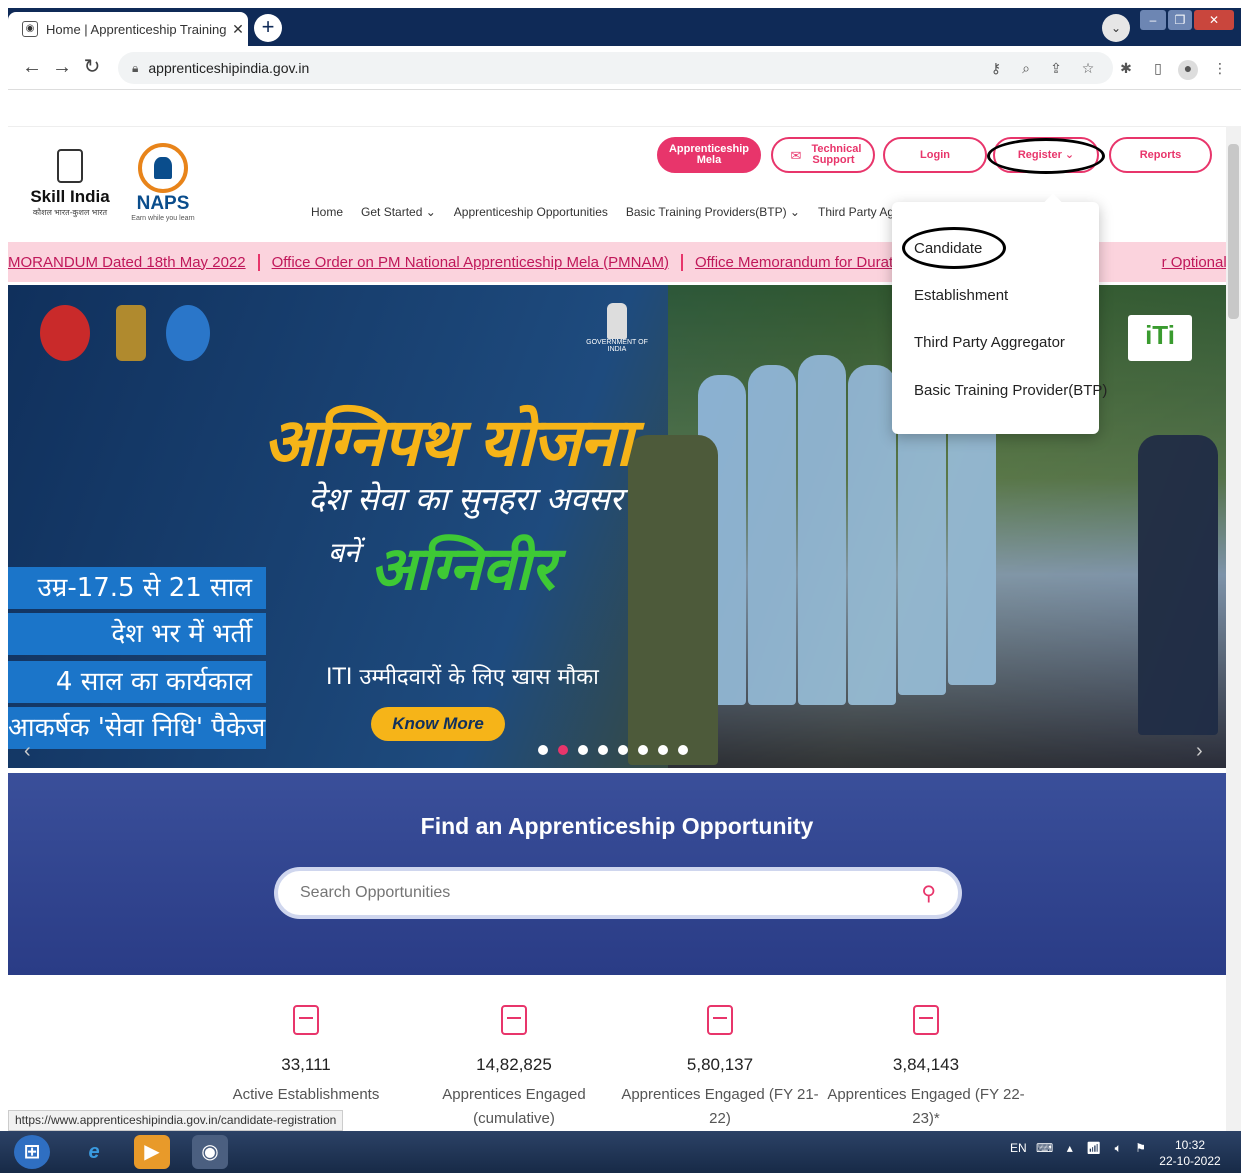  I want to click on bookmark-star-icon: ☆, so click(1088, 70).